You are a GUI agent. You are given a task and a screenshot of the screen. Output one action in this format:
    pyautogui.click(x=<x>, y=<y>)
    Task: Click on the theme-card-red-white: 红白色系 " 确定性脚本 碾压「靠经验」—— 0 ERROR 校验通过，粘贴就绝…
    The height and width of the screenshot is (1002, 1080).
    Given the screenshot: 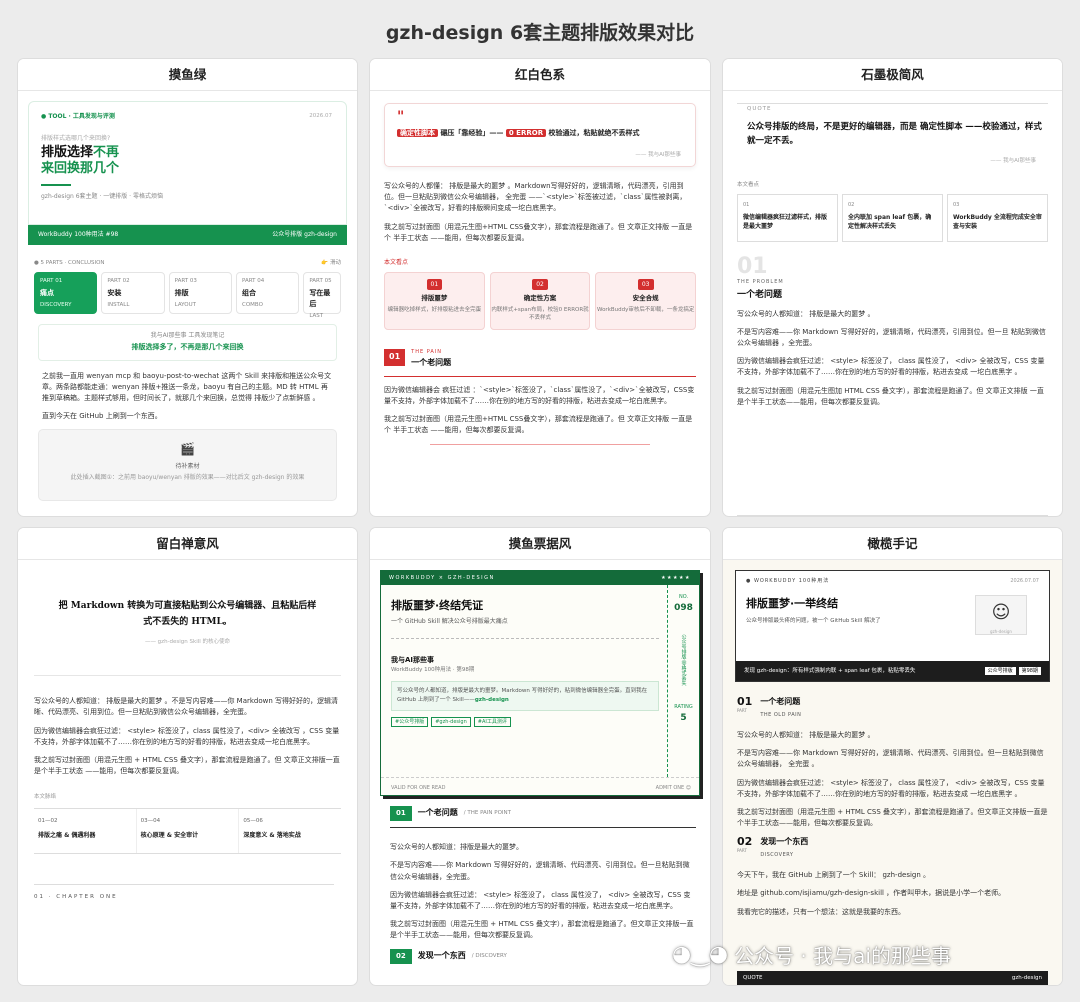 What is the action you would take?
    pyautogui.click(x=540, y=287)
    